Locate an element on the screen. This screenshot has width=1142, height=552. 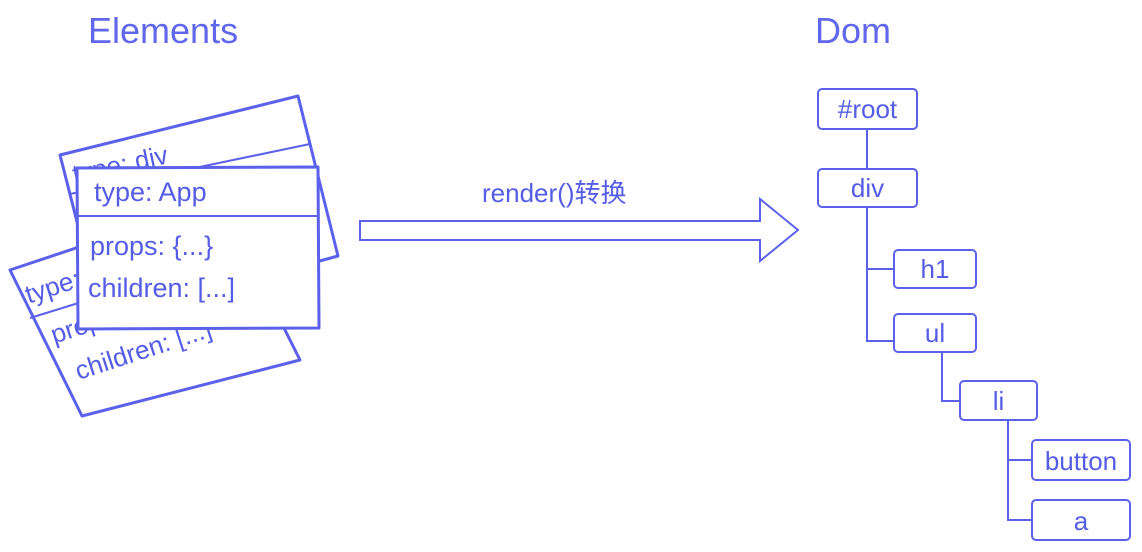
dom-node-a: a is located at coordinates (1081, 520).